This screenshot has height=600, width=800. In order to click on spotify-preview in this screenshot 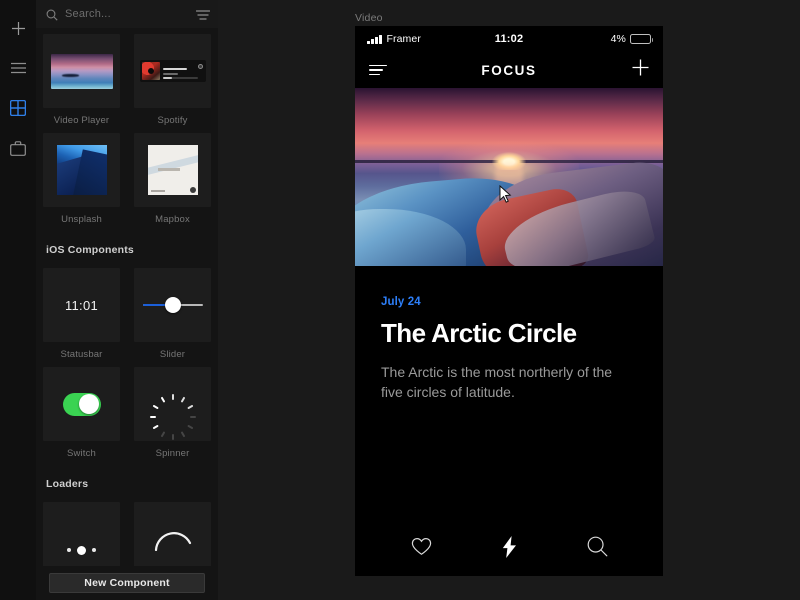, I will do `click(172, 71)`.